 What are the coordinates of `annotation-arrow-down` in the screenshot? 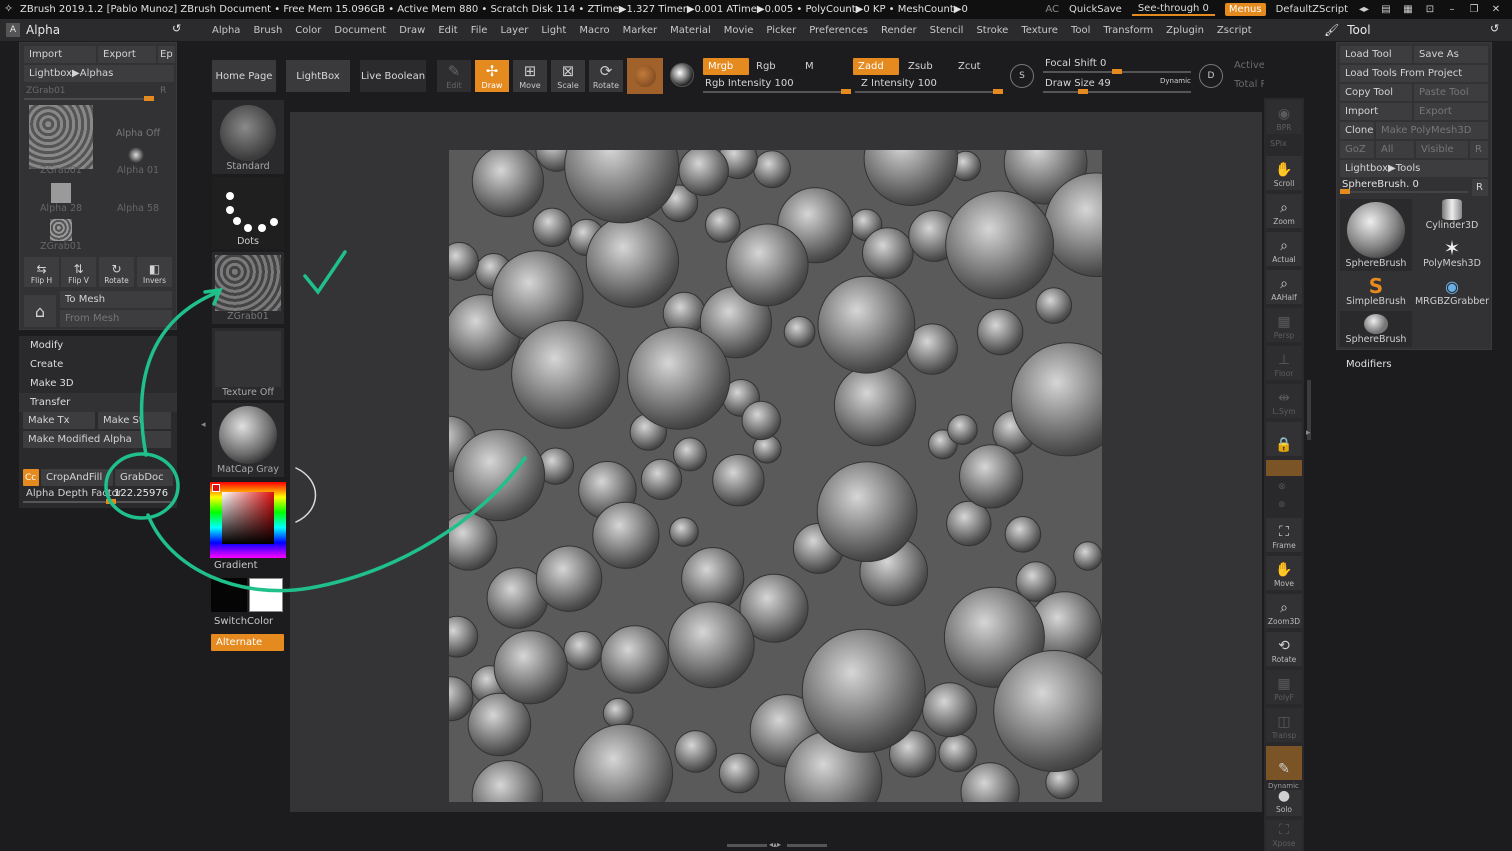 It's located at (336, 524).